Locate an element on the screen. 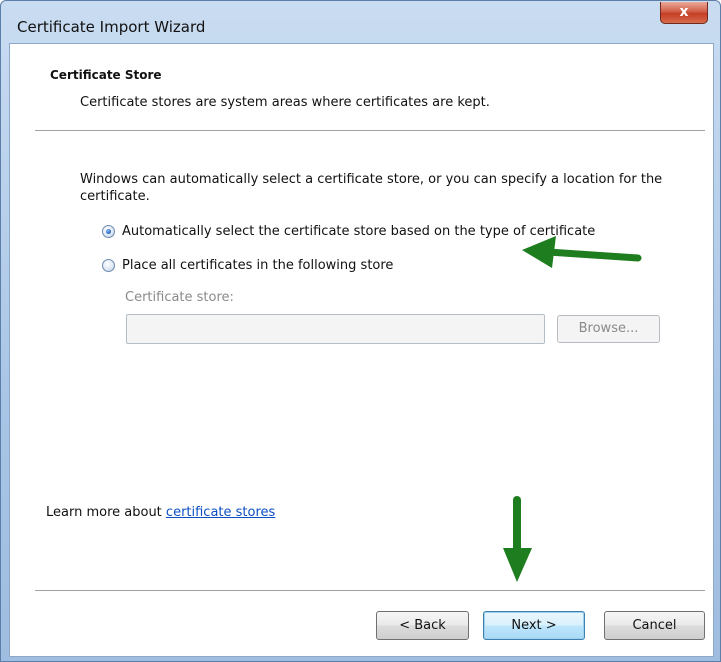 Image resolution: width=721 pixels, height=662 pixels. close-button: x is located at coordinates (684, 13).